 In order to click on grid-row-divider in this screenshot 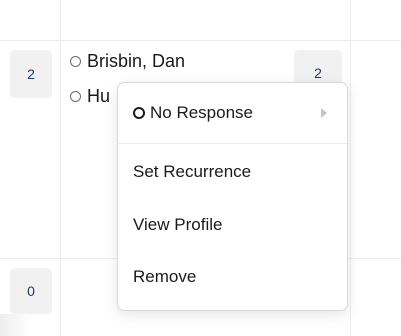, I will do `click(200, 40)`.